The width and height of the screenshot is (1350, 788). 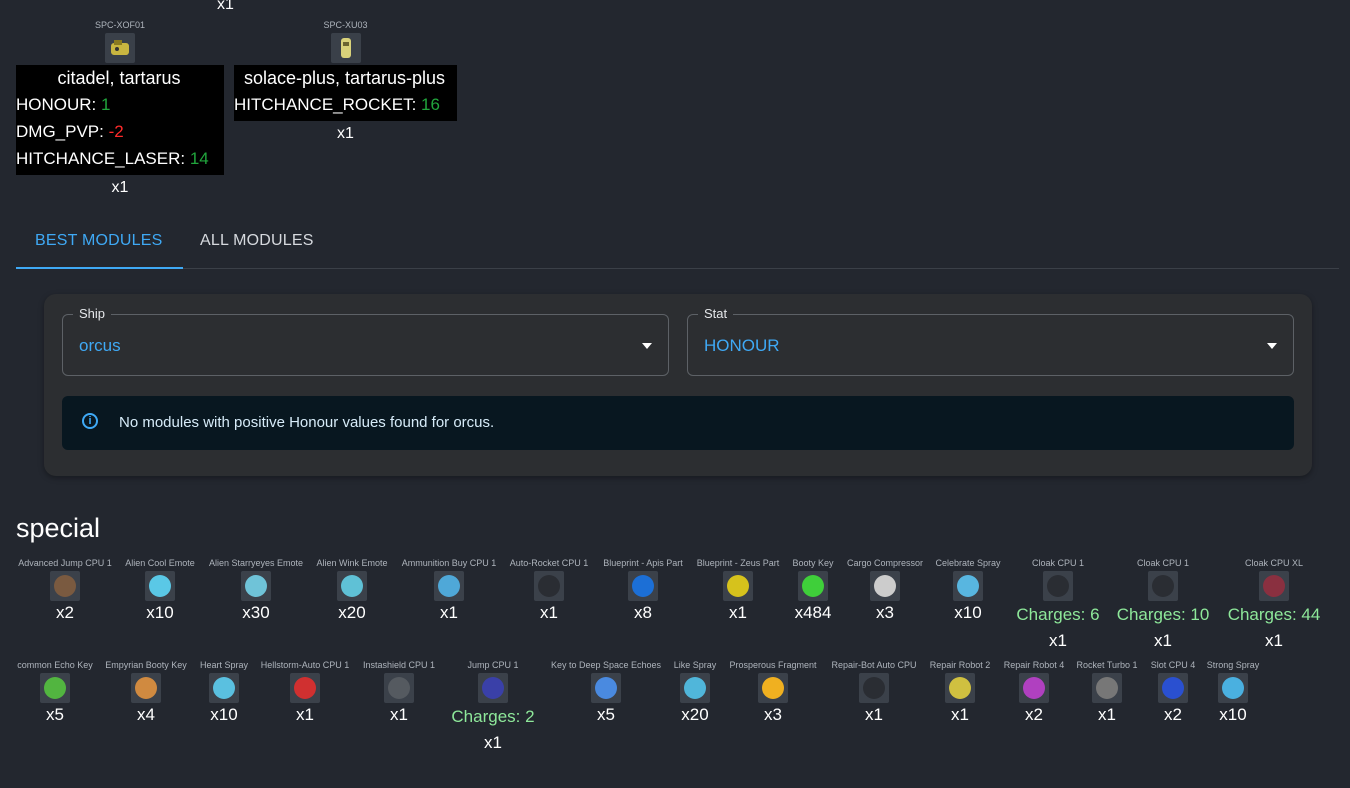 I want to click on stat-row-hitchance-laser: HITCHANCE_LASER: 14, so click(x=112, y=158).